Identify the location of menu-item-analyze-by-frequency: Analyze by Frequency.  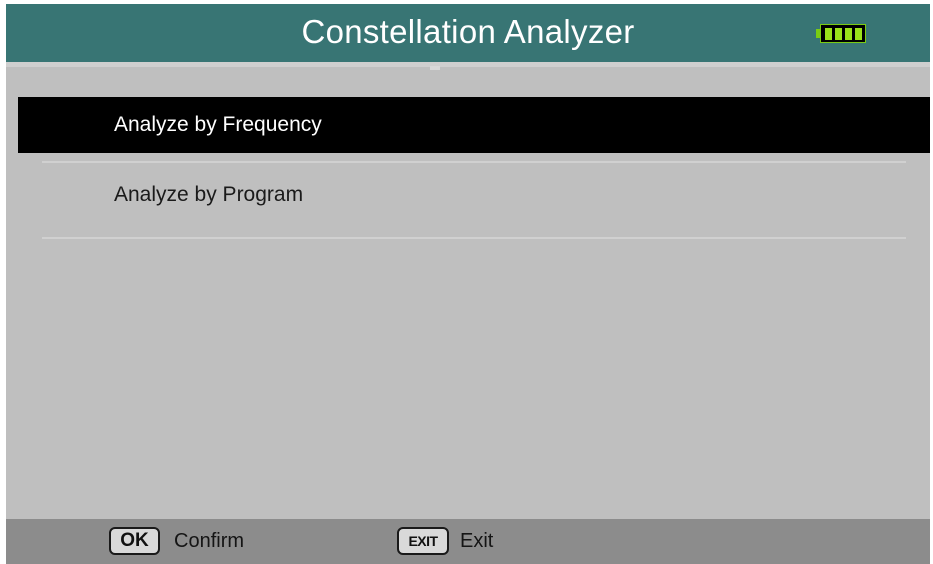
(474, 125).